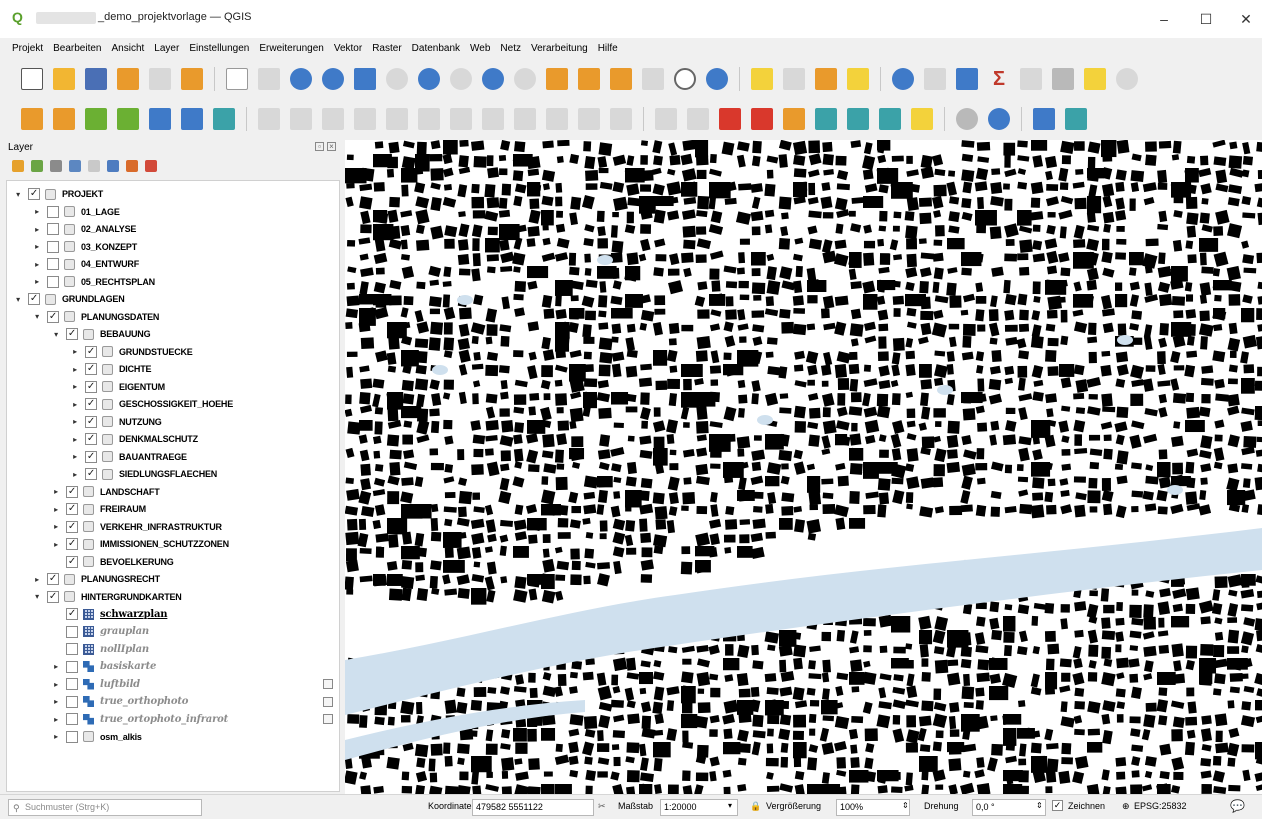  I want to click on layer-tree-item: ▸ ✓ GRUNDSTUECKE, so click(131, 352).